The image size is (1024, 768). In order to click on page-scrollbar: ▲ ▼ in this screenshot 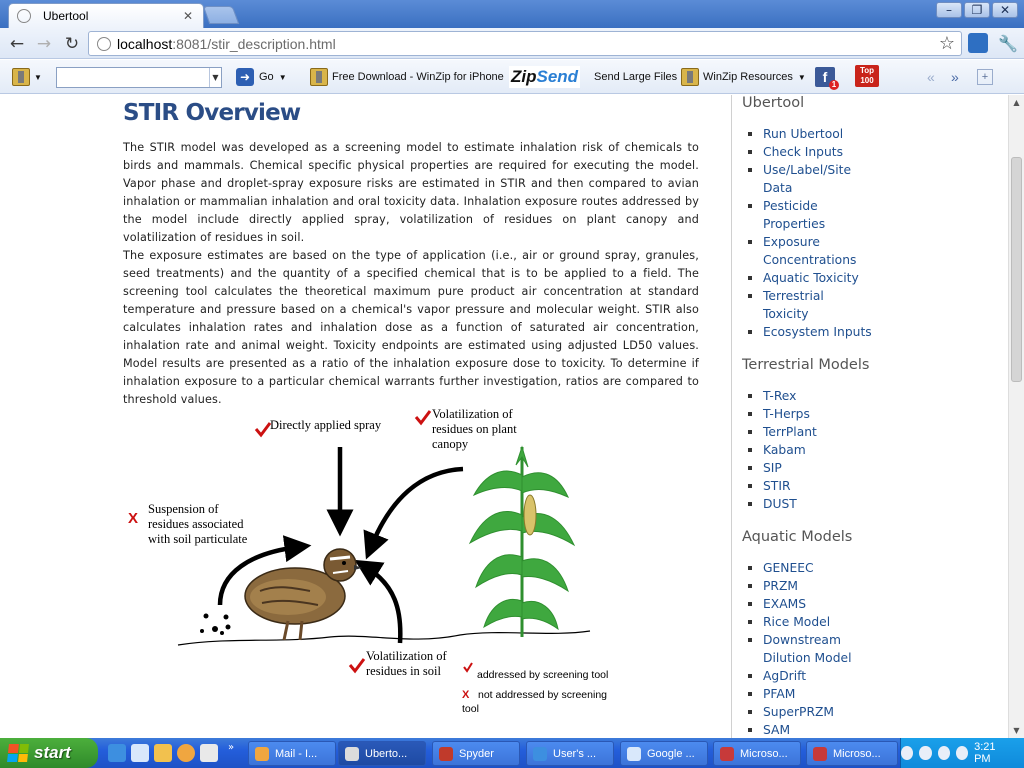, I will do `click(1016, 416)`.